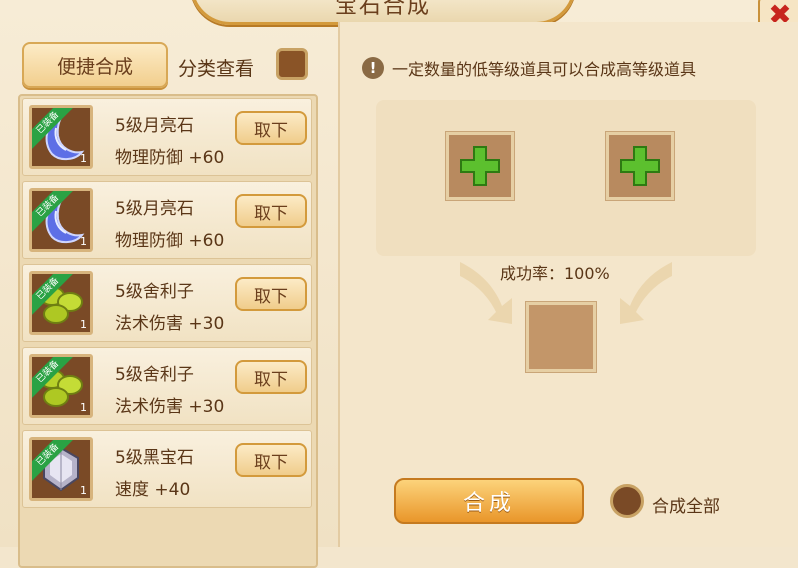  What do you see at coordinates (646, 293) in the screenshot?
I see `arrow-down-left-icon` at bounding box center [646, 293].